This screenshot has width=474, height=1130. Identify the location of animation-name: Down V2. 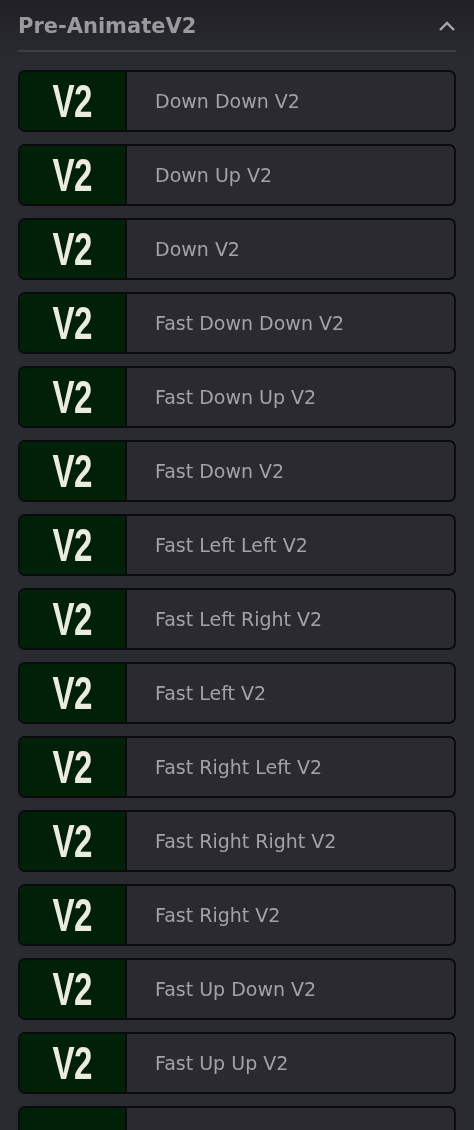
(197, 249).